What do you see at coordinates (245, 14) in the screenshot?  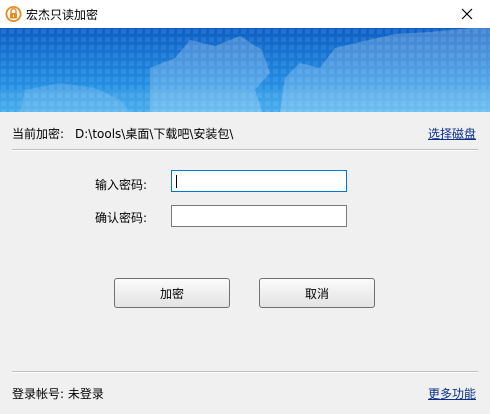 I see `title-bar: 宏杰只读加密` at bounding box center [245, 14].